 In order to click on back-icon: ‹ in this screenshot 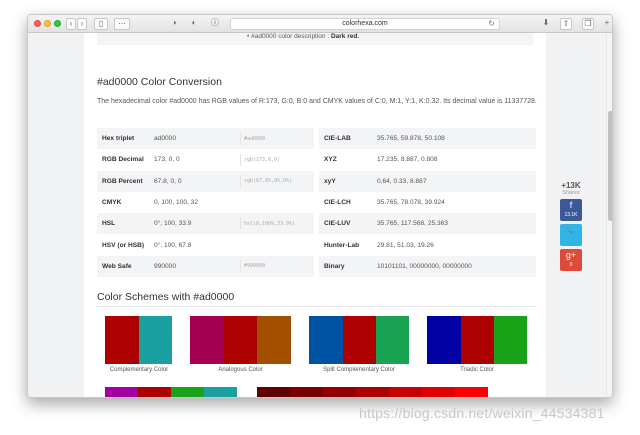, I will do `click(71, 24)`.